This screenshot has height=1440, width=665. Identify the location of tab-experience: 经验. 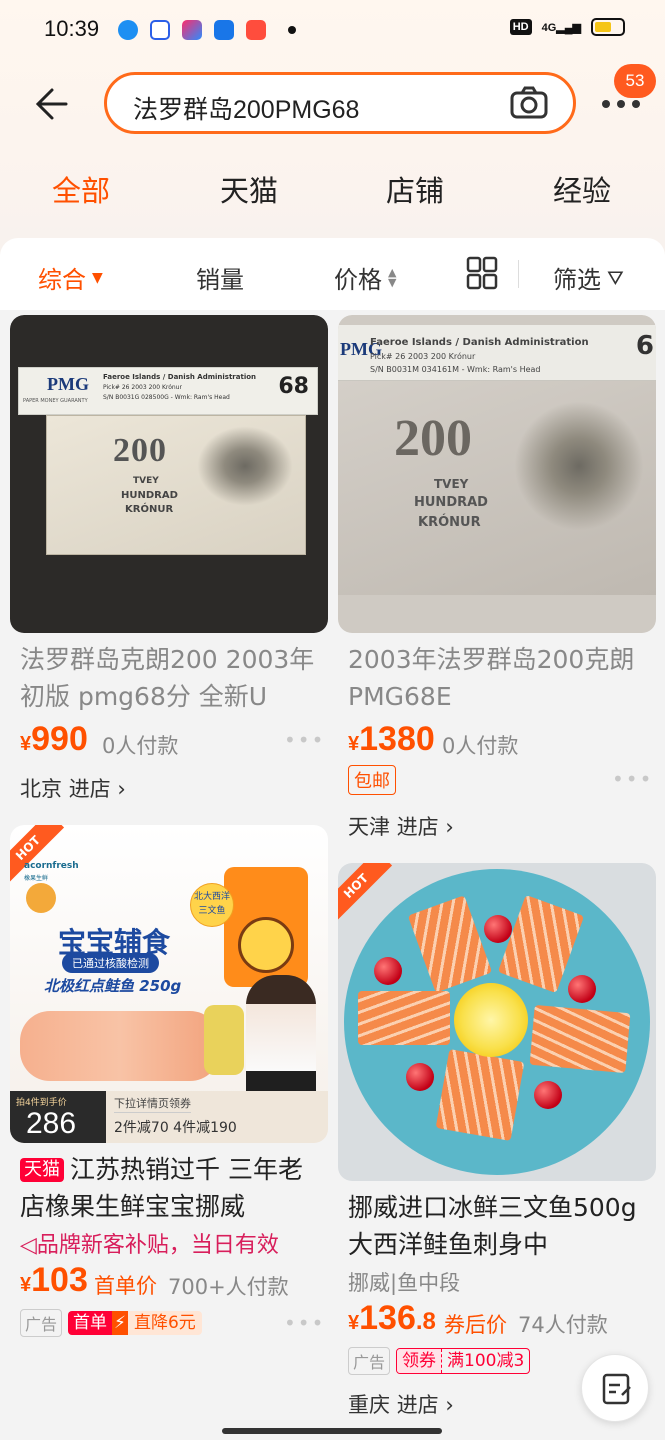
(582, 189).